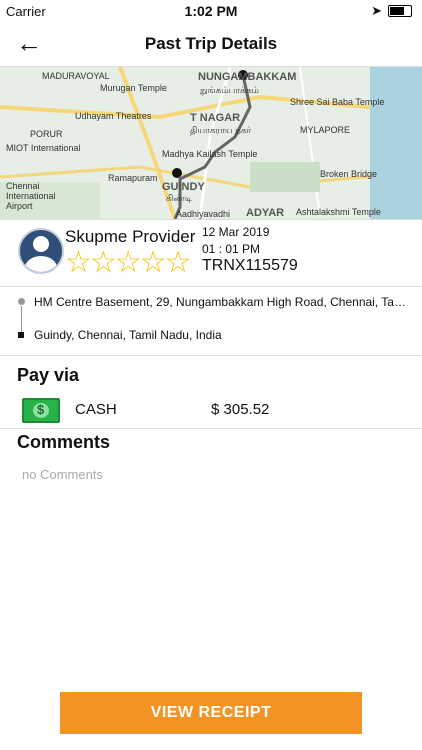 This screenshot has width=422, height=750. Describe the element at coordinates (128, 335) in the screenshot. I see `dropoff-address: Guindy, Chennai, Tamil Nadu, India` at that location.